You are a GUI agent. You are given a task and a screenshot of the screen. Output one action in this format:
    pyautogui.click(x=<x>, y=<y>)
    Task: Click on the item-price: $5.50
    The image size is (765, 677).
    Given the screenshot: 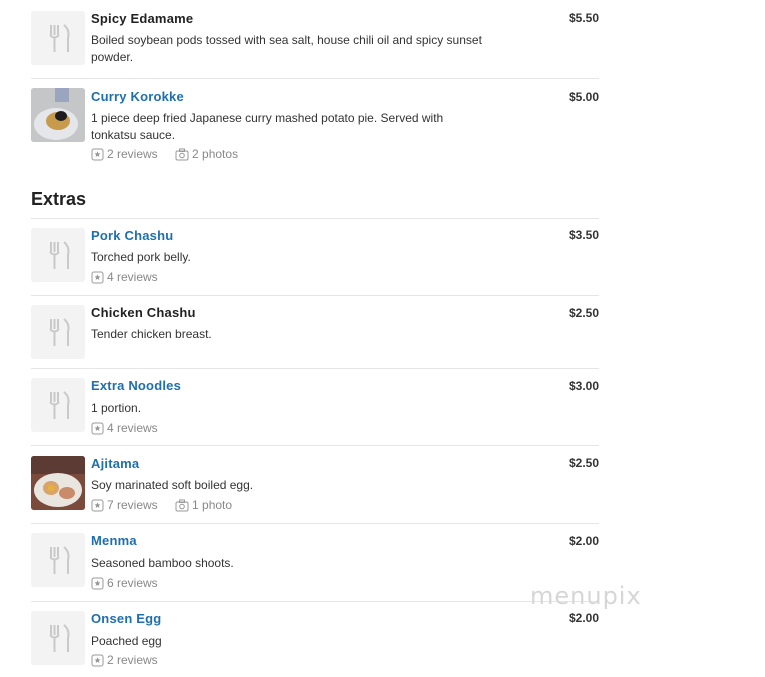 What is the action you would take?
    pyautogui.click(x=583, y=18)
    